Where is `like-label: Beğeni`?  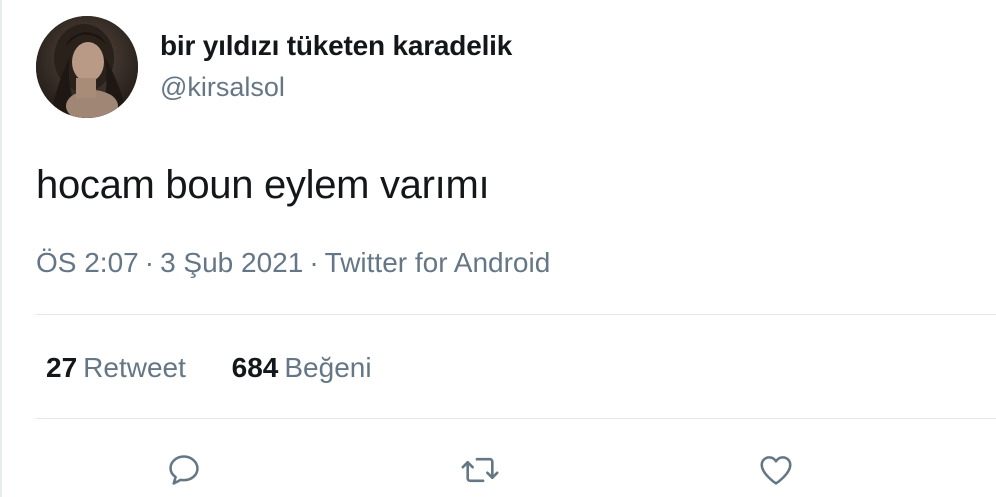
like-label: Beğeni is located at coordinates (328, 367).